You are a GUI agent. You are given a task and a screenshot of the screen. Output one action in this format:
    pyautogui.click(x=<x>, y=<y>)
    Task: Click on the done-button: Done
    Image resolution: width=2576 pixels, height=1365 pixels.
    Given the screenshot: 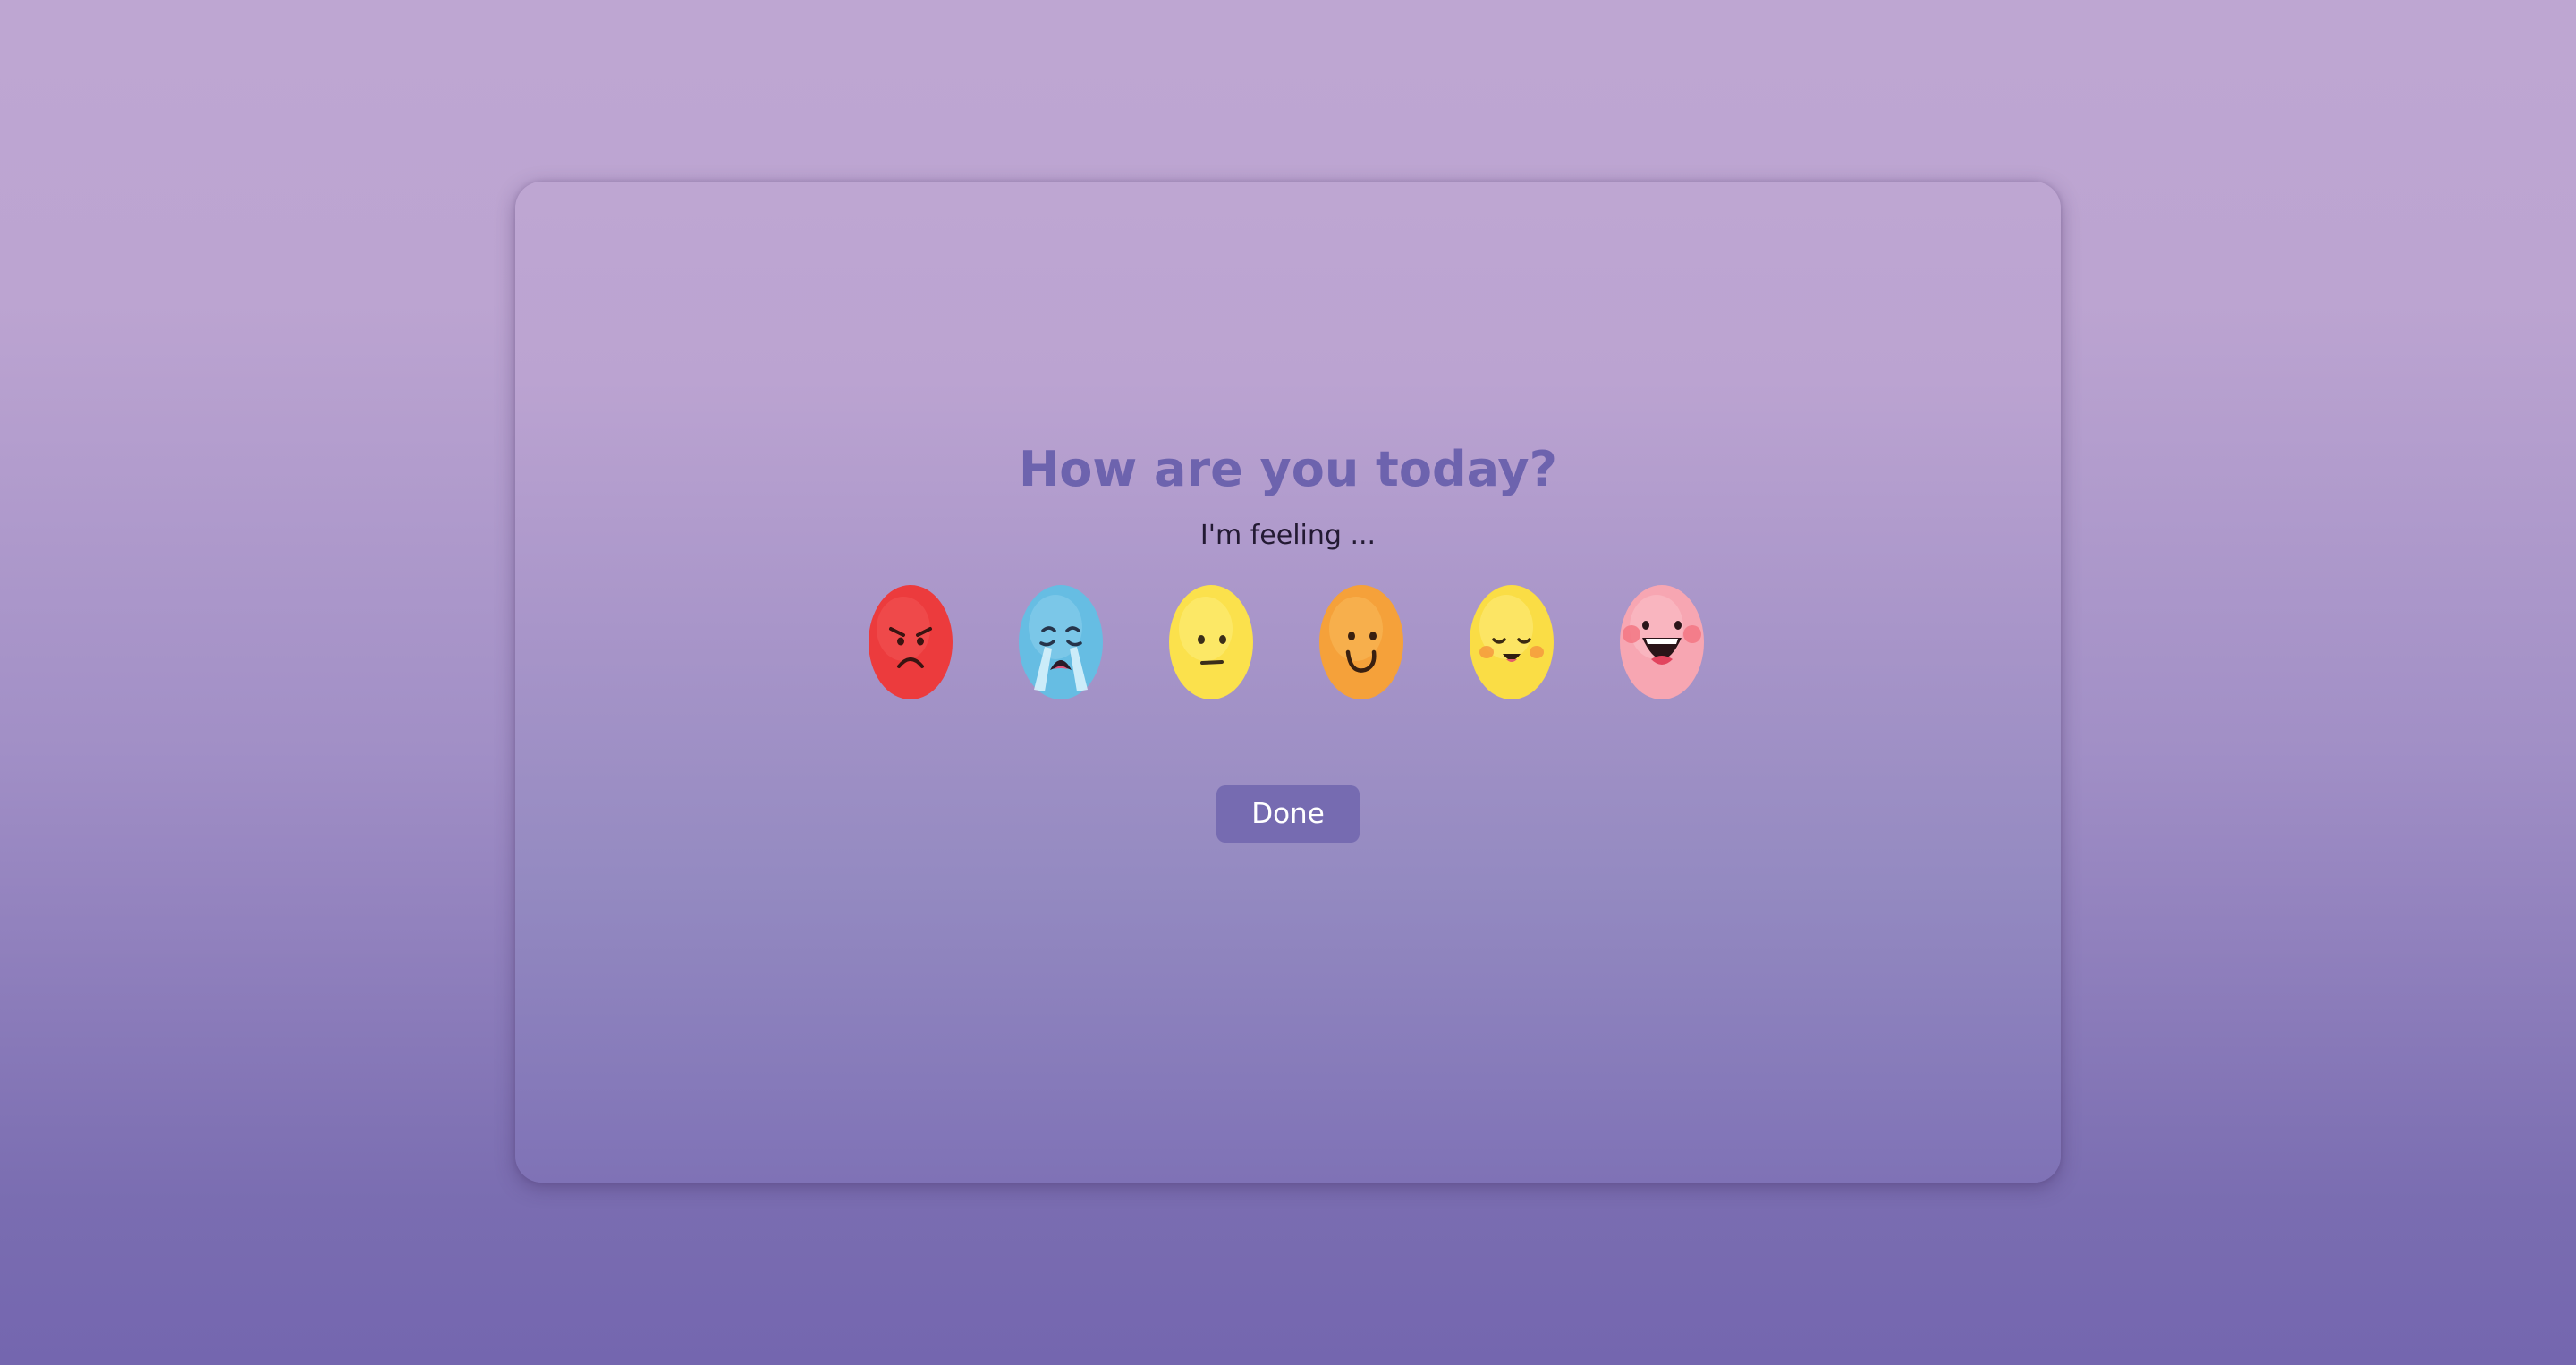 What is the action you would take?
    pyautogui.click(x=1288, y=814)
    